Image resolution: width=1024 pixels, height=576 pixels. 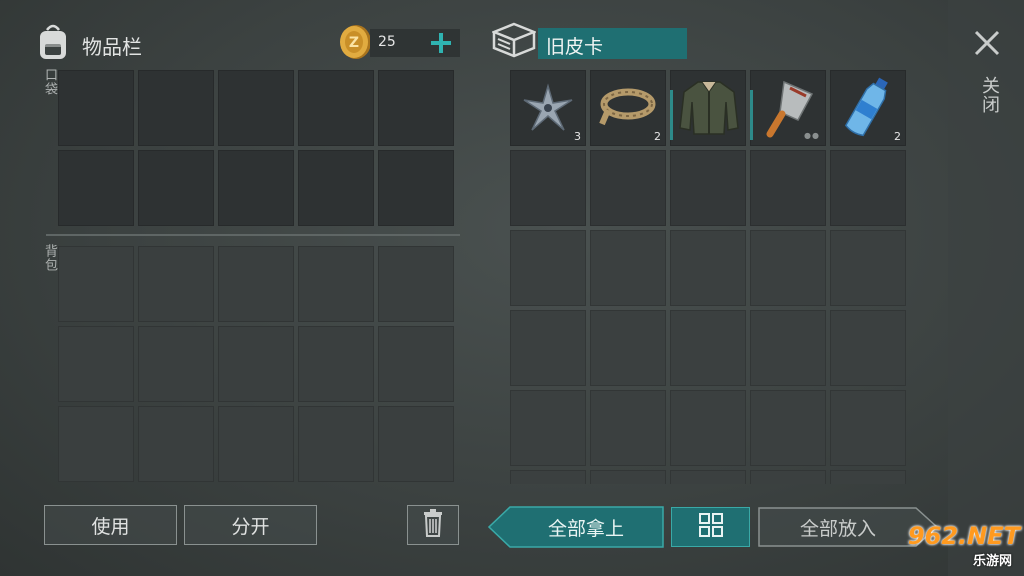 I want to click on watermark-brand: 962.NET, so click(x=963, y=536).